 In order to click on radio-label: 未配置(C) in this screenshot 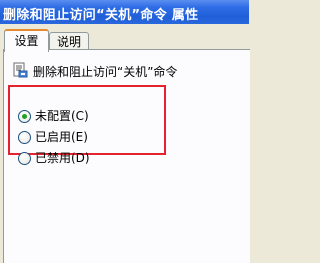, I will do `click(62, 116)`.